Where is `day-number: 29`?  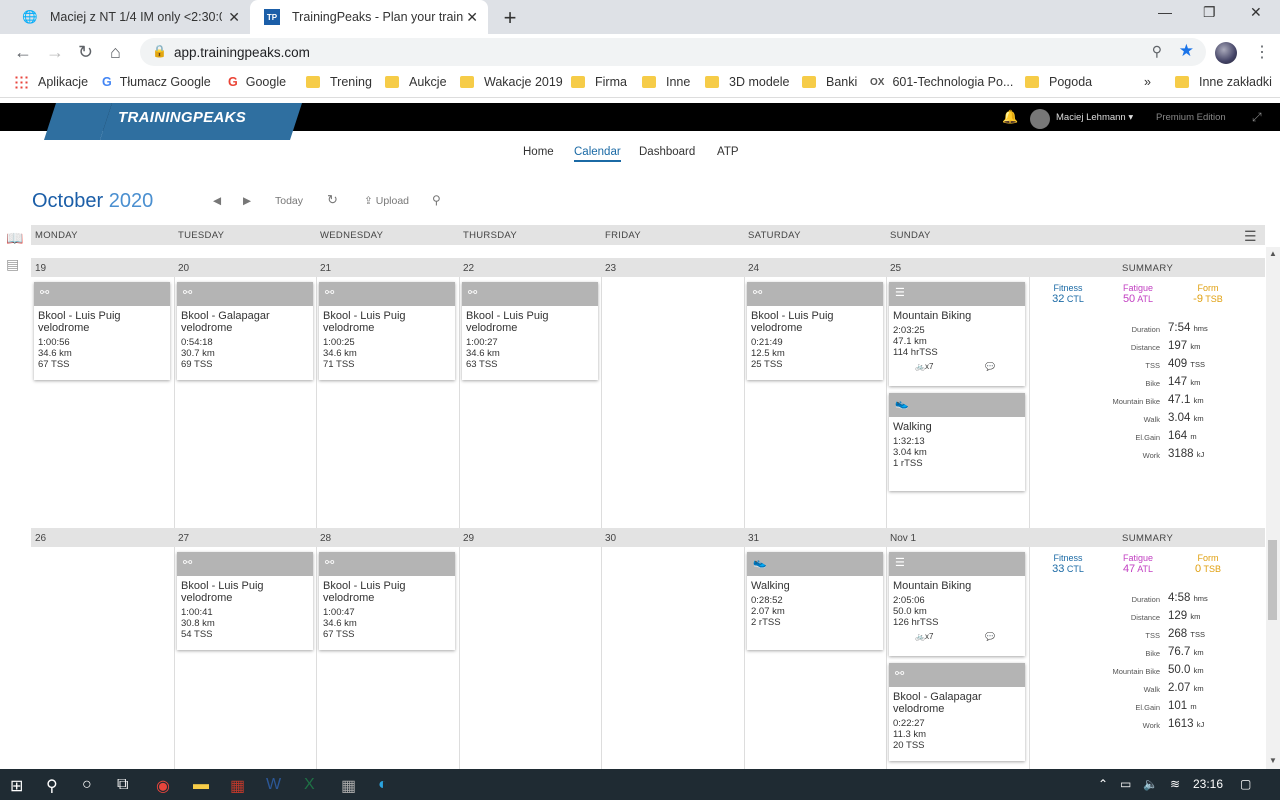
day-number: 29 is located at coordinates (468, 538).